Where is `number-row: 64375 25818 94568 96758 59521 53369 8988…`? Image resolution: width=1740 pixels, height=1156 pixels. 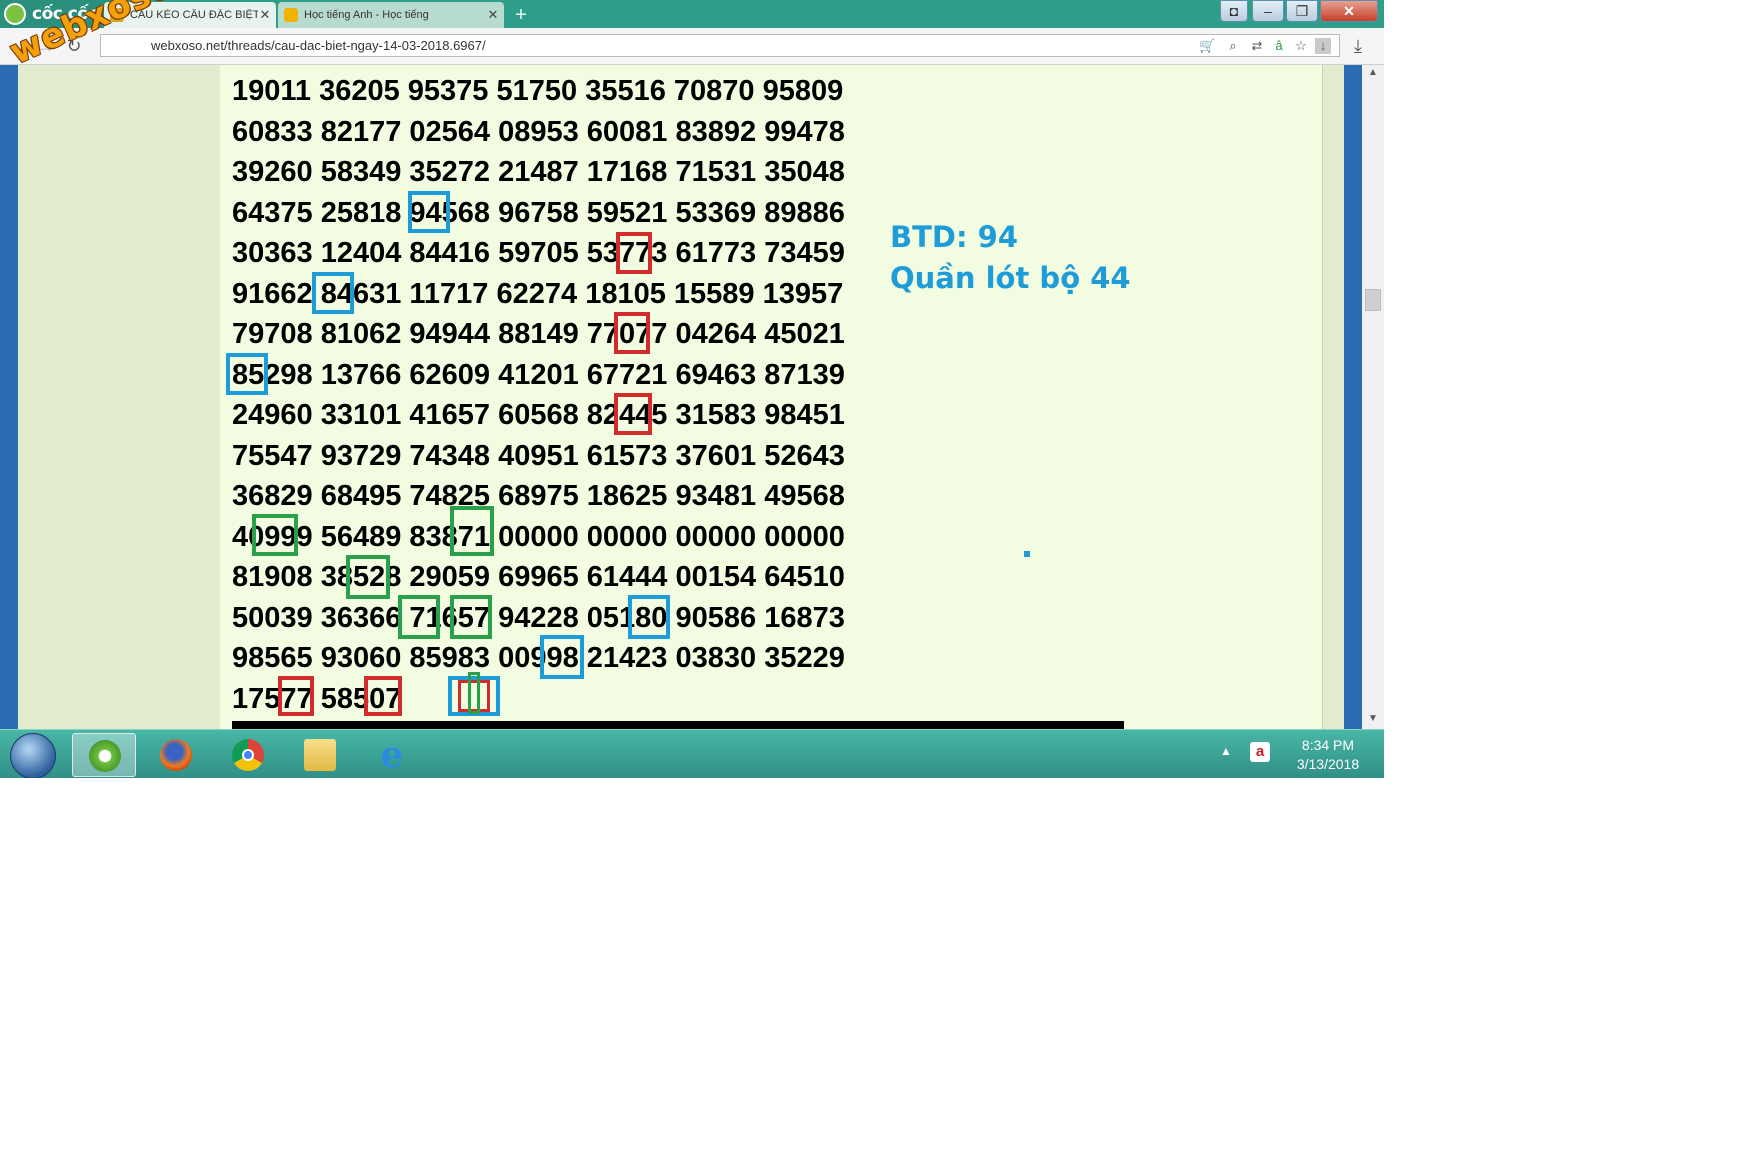
number-row: 64375 25818 94568 96758 59521 53369 8988… is located at coordinates (538, 212).